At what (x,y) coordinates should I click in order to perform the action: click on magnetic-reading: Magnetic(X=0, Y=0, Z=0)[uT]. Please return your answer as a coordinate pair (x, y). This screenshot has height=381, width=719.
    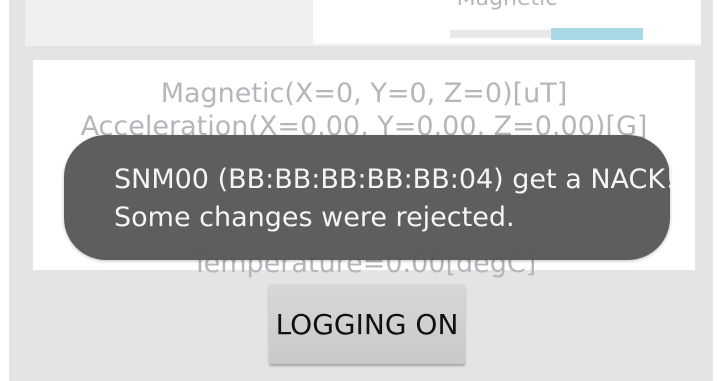
    Looking at the image, I should click on (364, 93).